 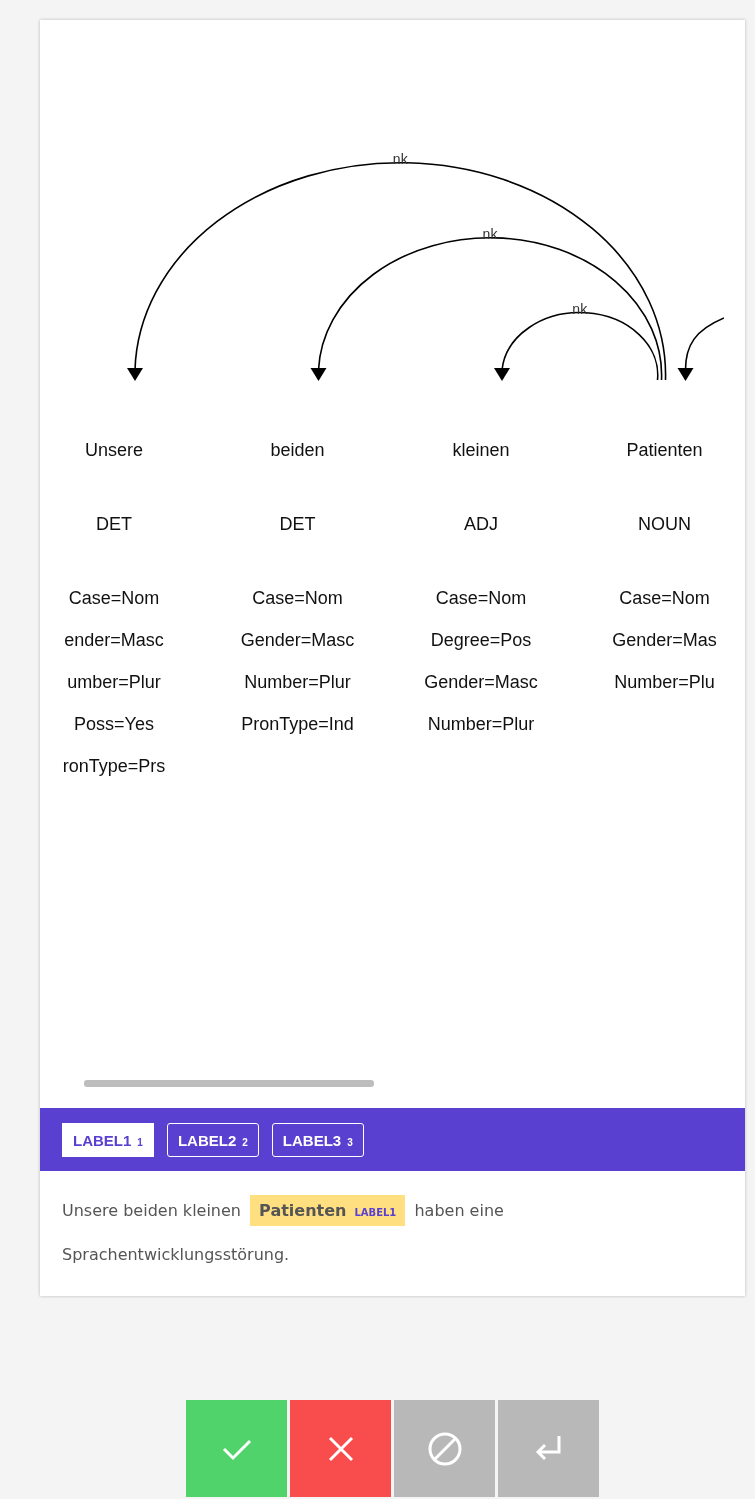 I want to click on token-word: Patienten, so click(x=664, y=450).